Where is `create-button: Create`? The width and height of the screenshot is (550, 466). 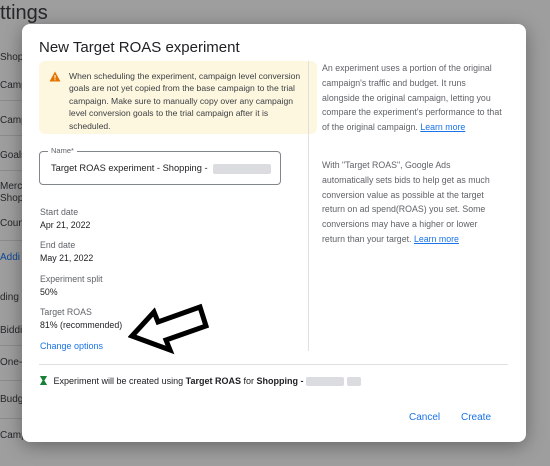
create-button: Create is located at coordinates (476, 417).